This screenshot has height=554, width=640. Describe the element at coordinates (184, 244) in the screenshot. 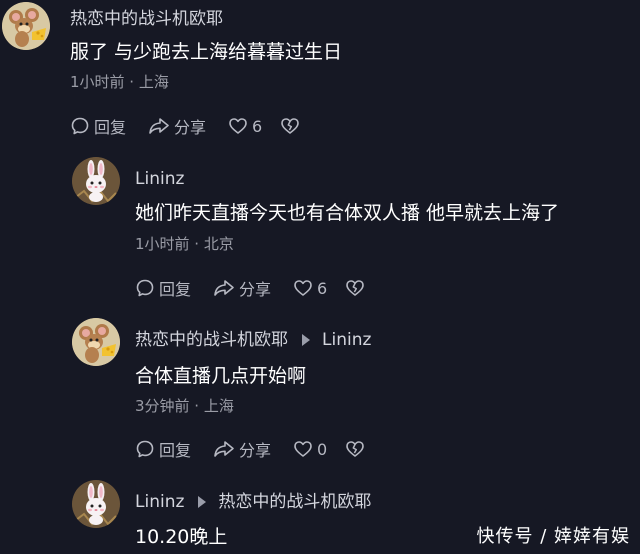

I see `comment-meta: 1小时前 · 北京` at that location.